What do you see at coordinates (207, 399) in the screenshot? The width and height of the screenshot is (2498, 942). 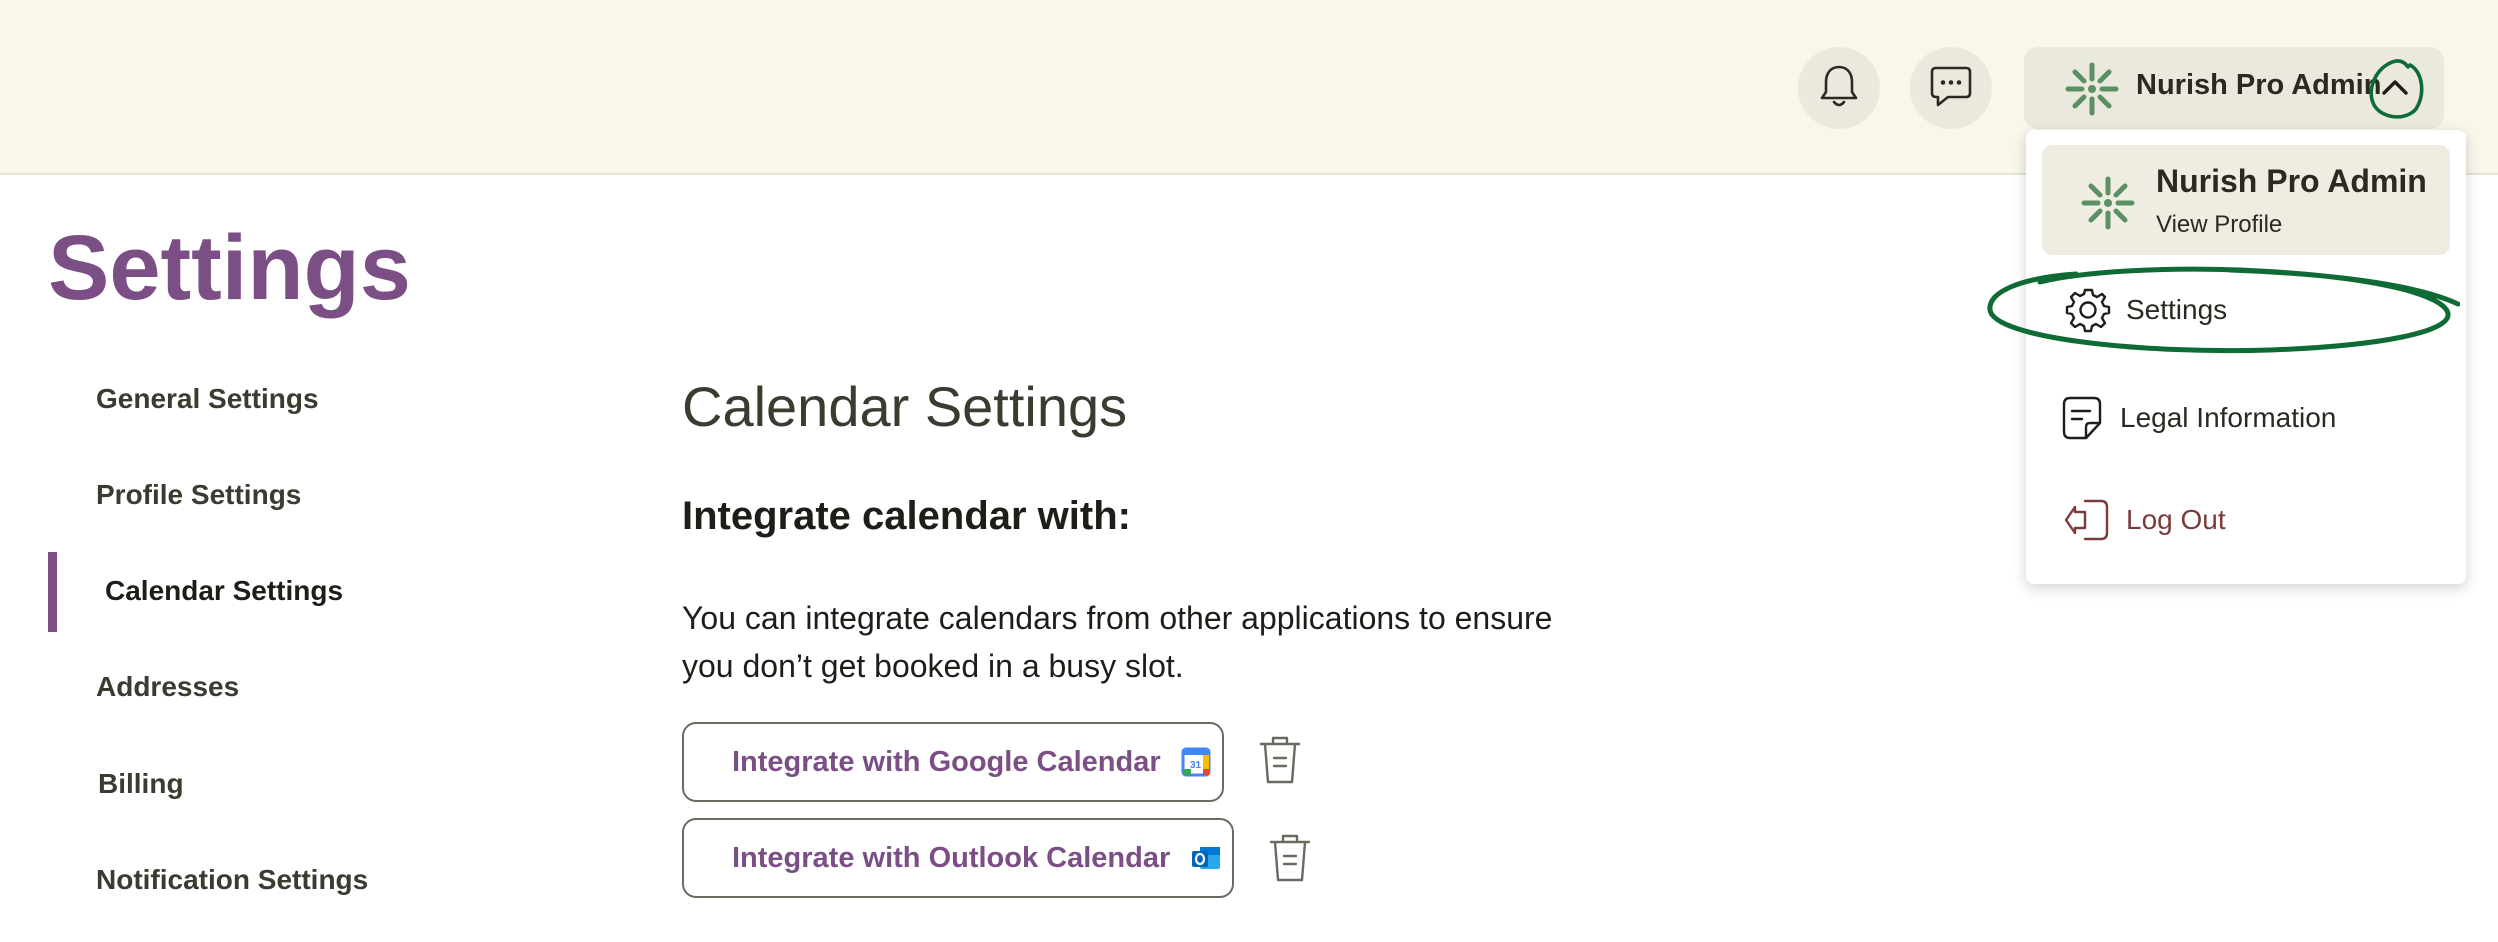 I see `sidebar-item-general-settings: General Settings` at bounding box center [207, 399].